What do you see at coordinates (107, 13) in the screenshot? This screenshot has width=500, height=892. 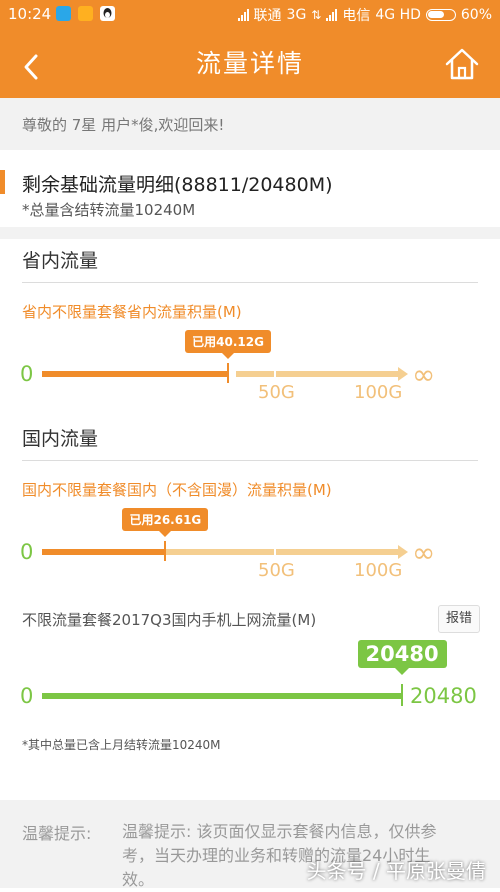 I see `qq-app-icon` at bounding box center [107, 13].